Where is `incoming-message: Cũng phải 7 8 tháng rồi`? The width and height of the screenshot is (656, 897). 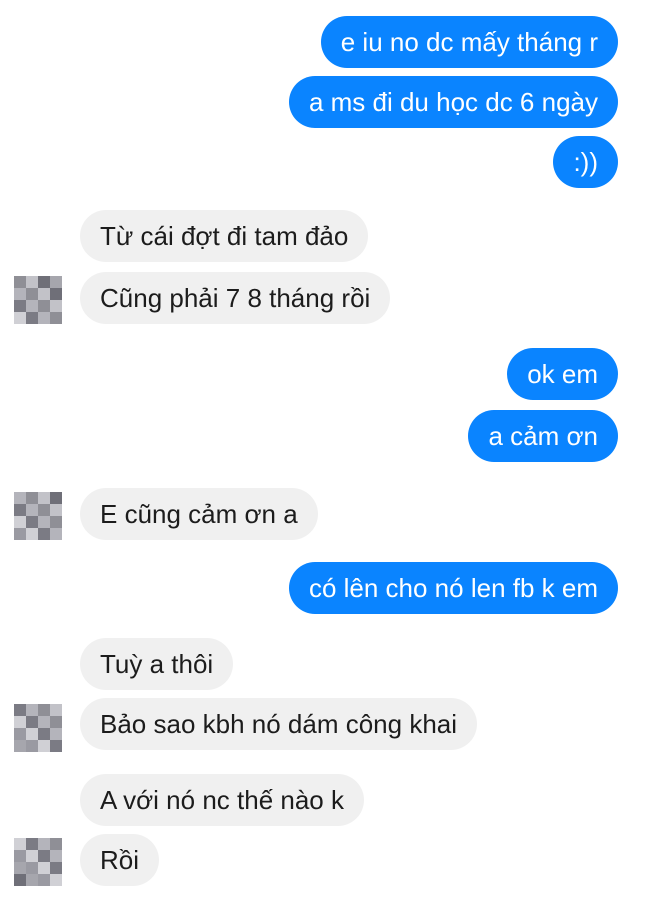 incoming-message: Cũng phải 7 8 tháng rồi is located at coordinates (235, 298).